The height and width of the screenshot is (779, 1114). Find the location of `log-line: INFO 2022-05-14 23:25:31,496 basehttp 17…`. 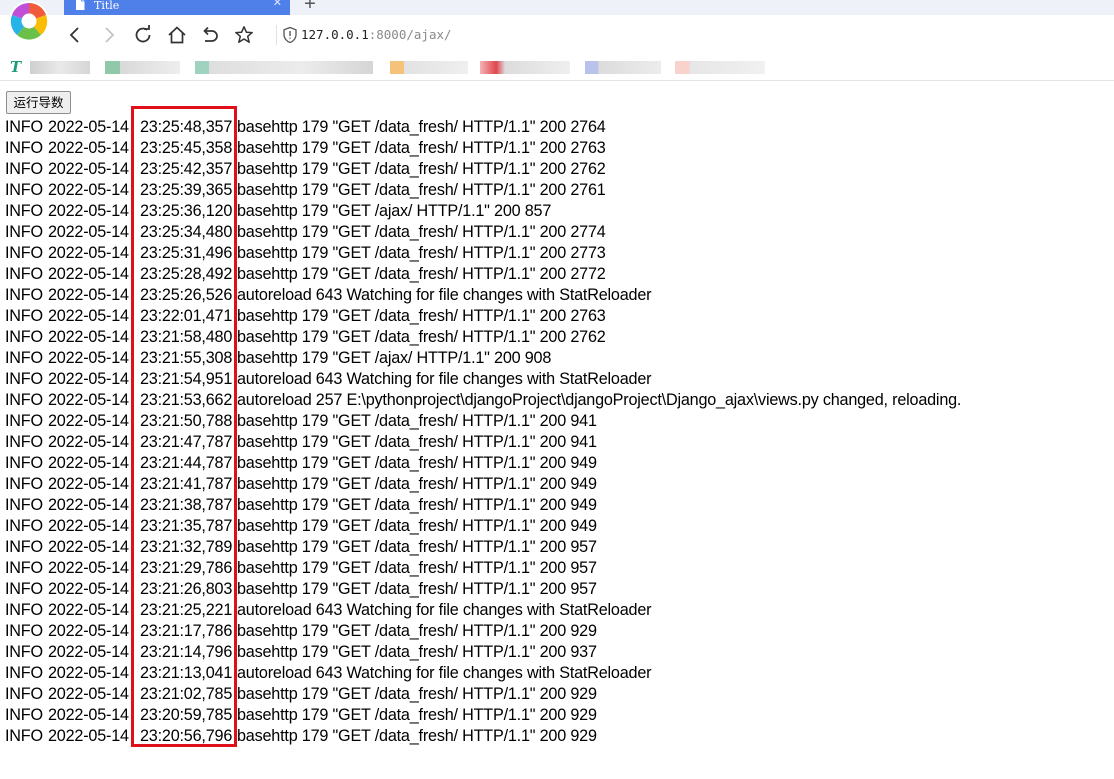

log-line: INFO 2022-05-14 23:25:31,496 basehttp 17… is located at coordinates (559, 253).